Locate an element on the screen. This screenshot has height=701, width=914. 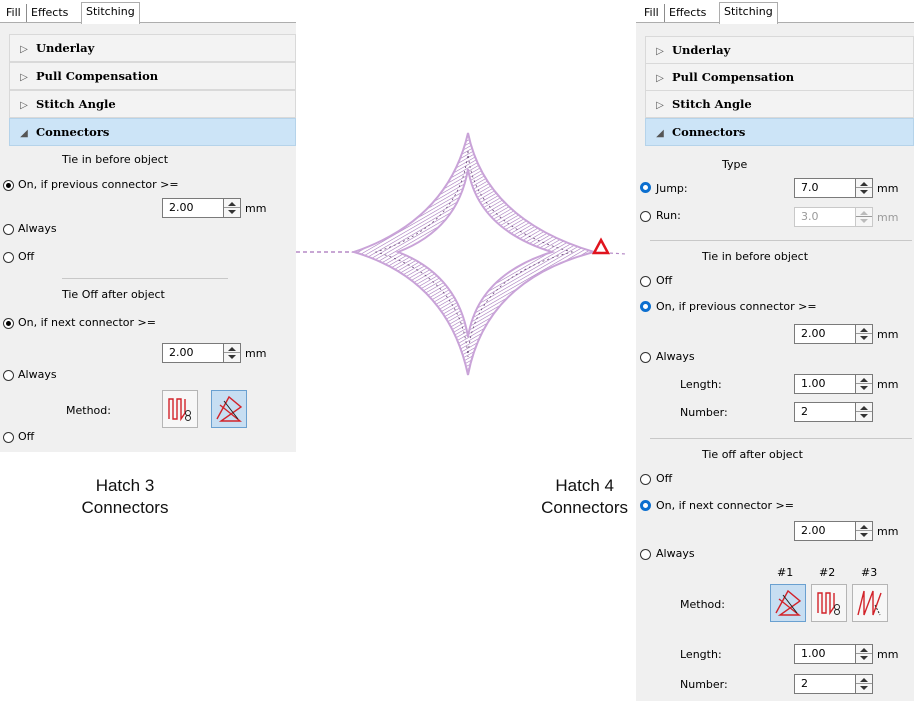
caption-line: Hatch 3 is located at coordinates (125, 485).